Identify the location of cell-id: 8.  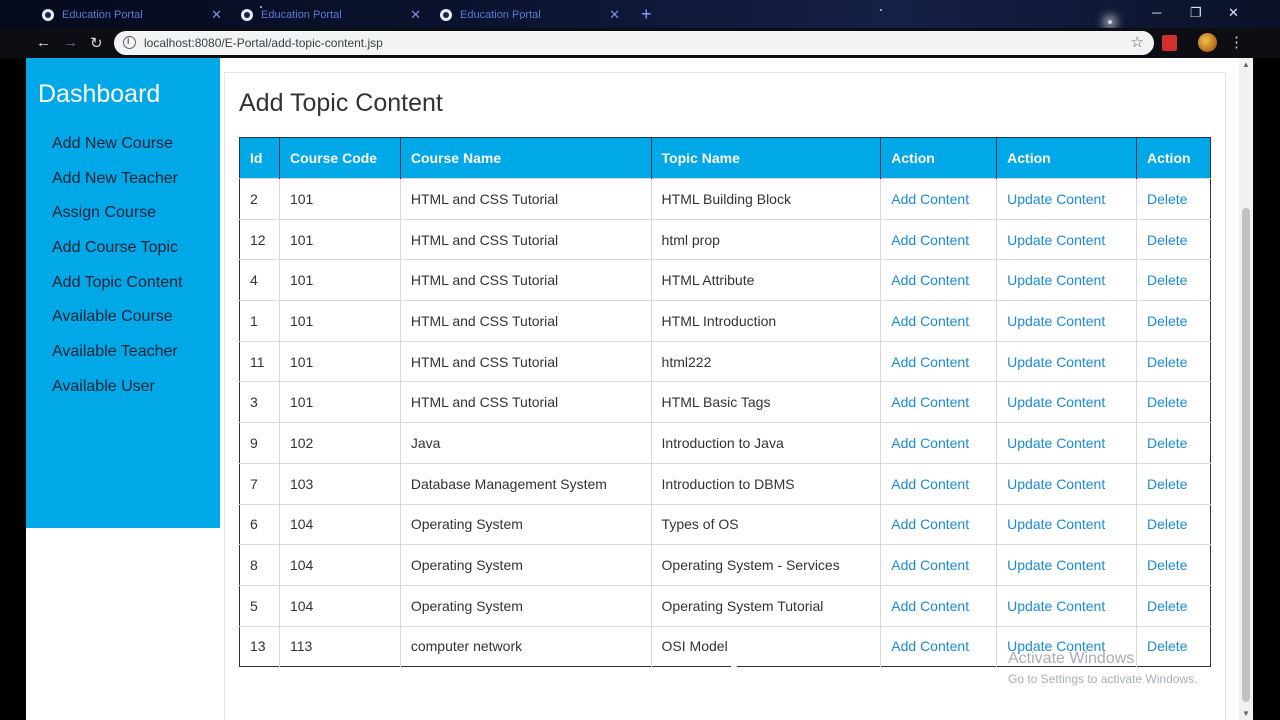
(259, 565).